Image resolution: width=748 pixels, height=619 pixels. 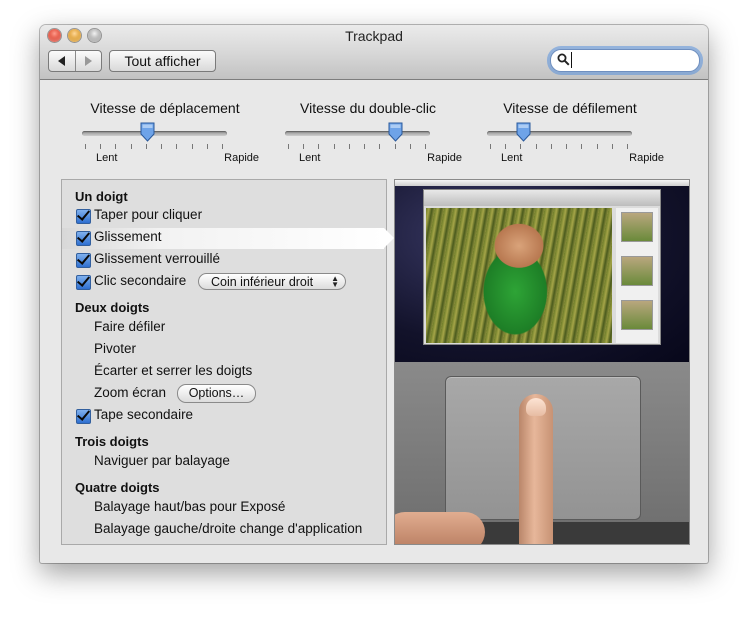 I want to click on finger-image, so click(x=536, y=469).